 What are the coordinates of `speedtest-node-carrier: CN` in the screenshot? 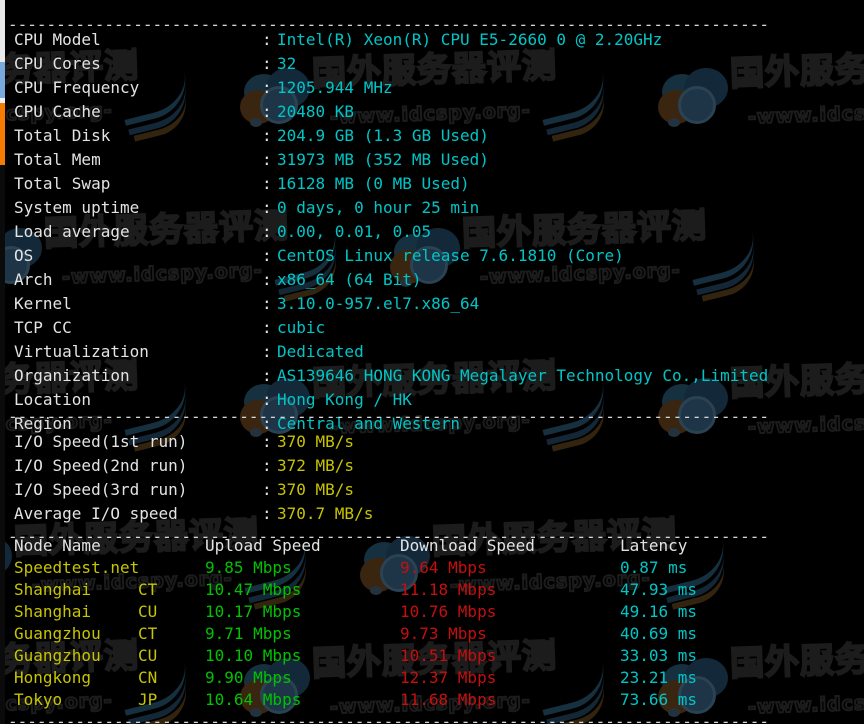 It's located at (148, 677).